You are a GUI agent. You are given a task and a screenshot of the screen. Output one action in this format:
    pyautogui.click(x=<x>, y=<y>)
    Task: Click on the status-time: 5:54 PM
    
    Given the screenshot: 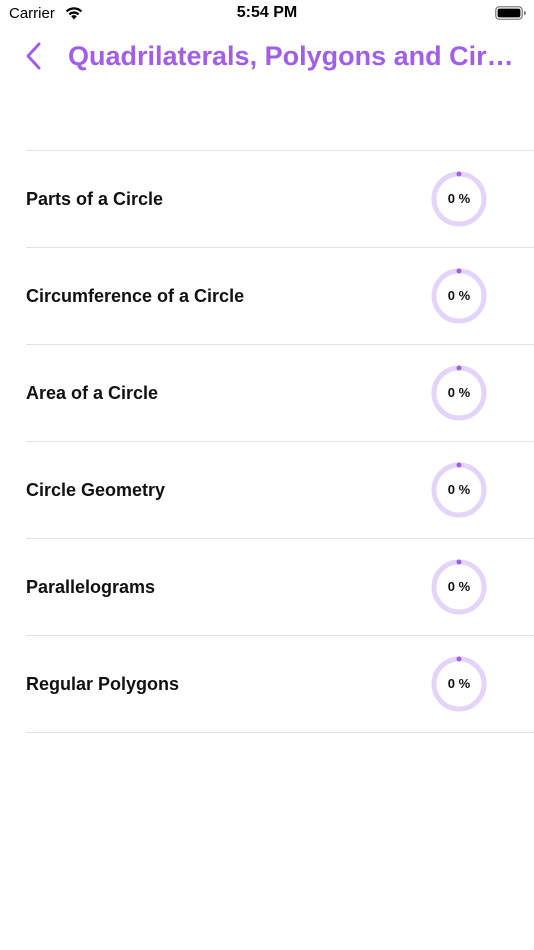 What is the action you would take?
    pyautogui.click(x=267, y=12)
    